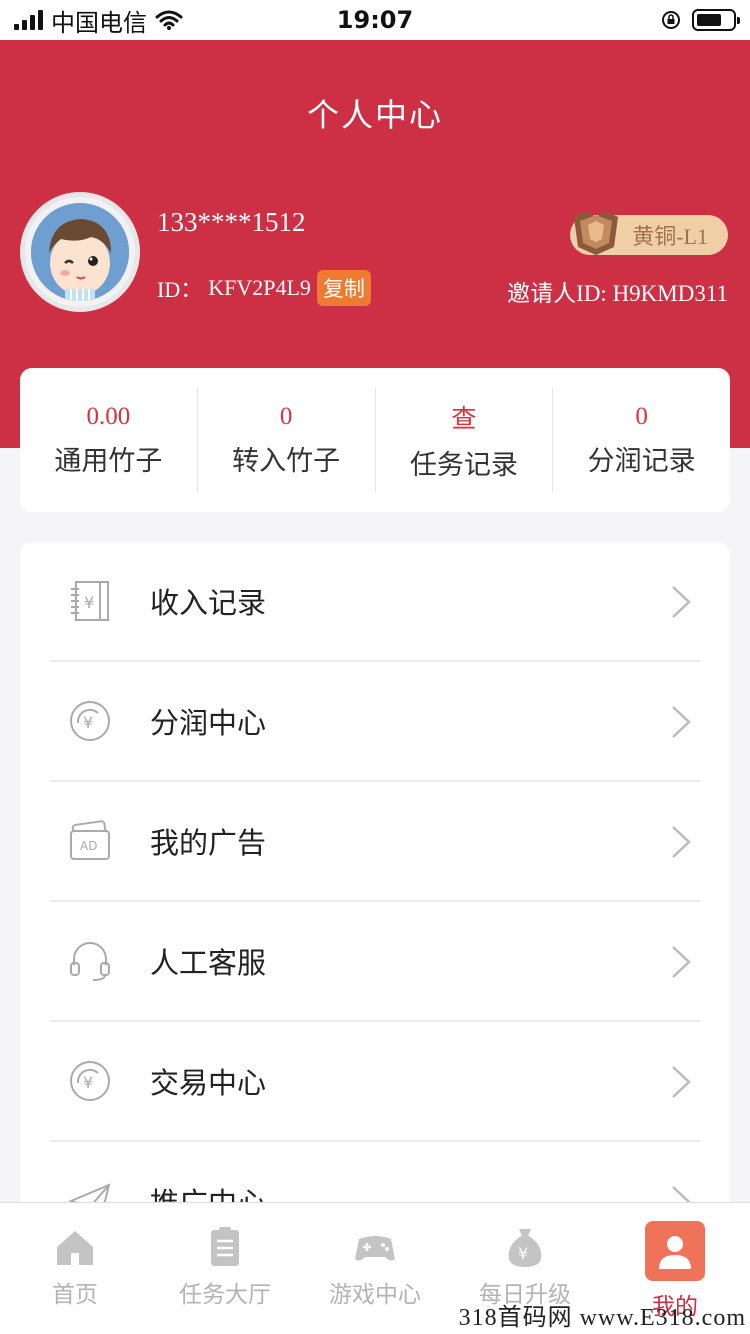 This screenshot has width=750, height=1334. Describe the element at coordinates (375, 1248) in the screenshot. I see `gamepad-icon` at that location.